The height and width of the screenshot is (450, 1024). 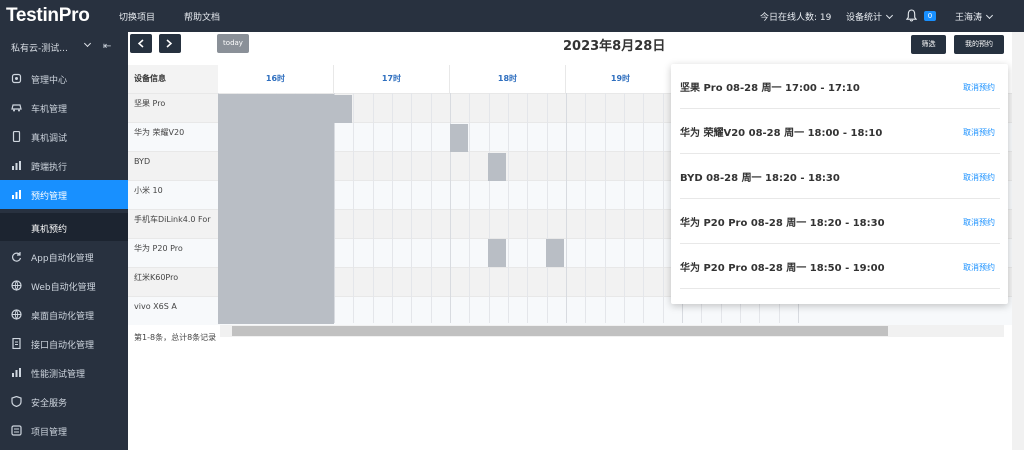 I want to click on sidebar-item: Web自动化管理, so click(x=64, y=285).